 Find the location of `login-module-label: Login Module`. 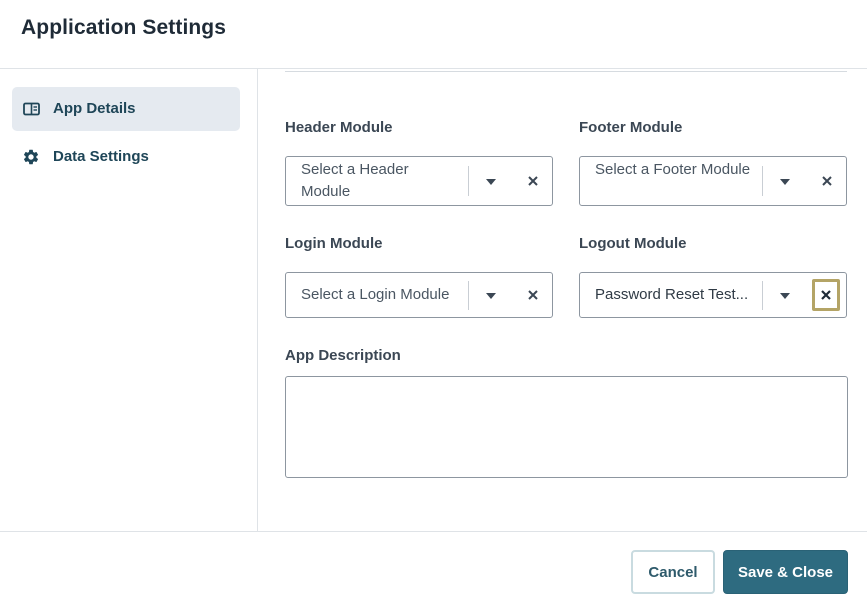

login-module-label: Login Module is located at coordinates (334, 243).